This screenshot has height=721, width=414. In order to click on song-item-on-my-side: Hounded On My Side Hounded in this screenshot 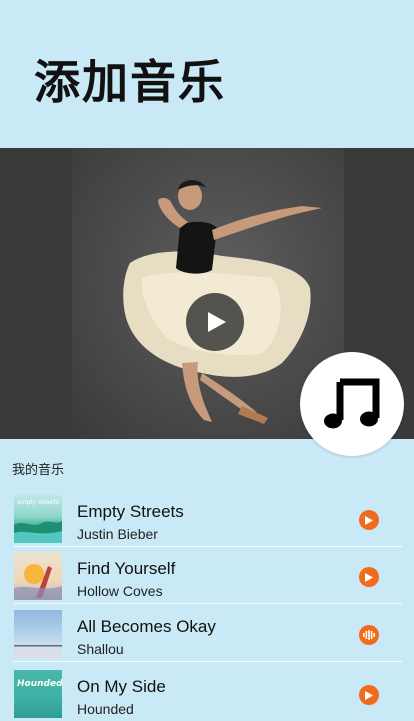, I will do `click(208, 693)`.